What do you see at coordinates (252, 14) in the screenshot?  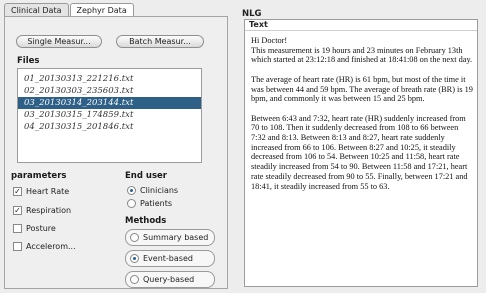 I see `nlg-title: NLG` at bounding box center [252, 14].